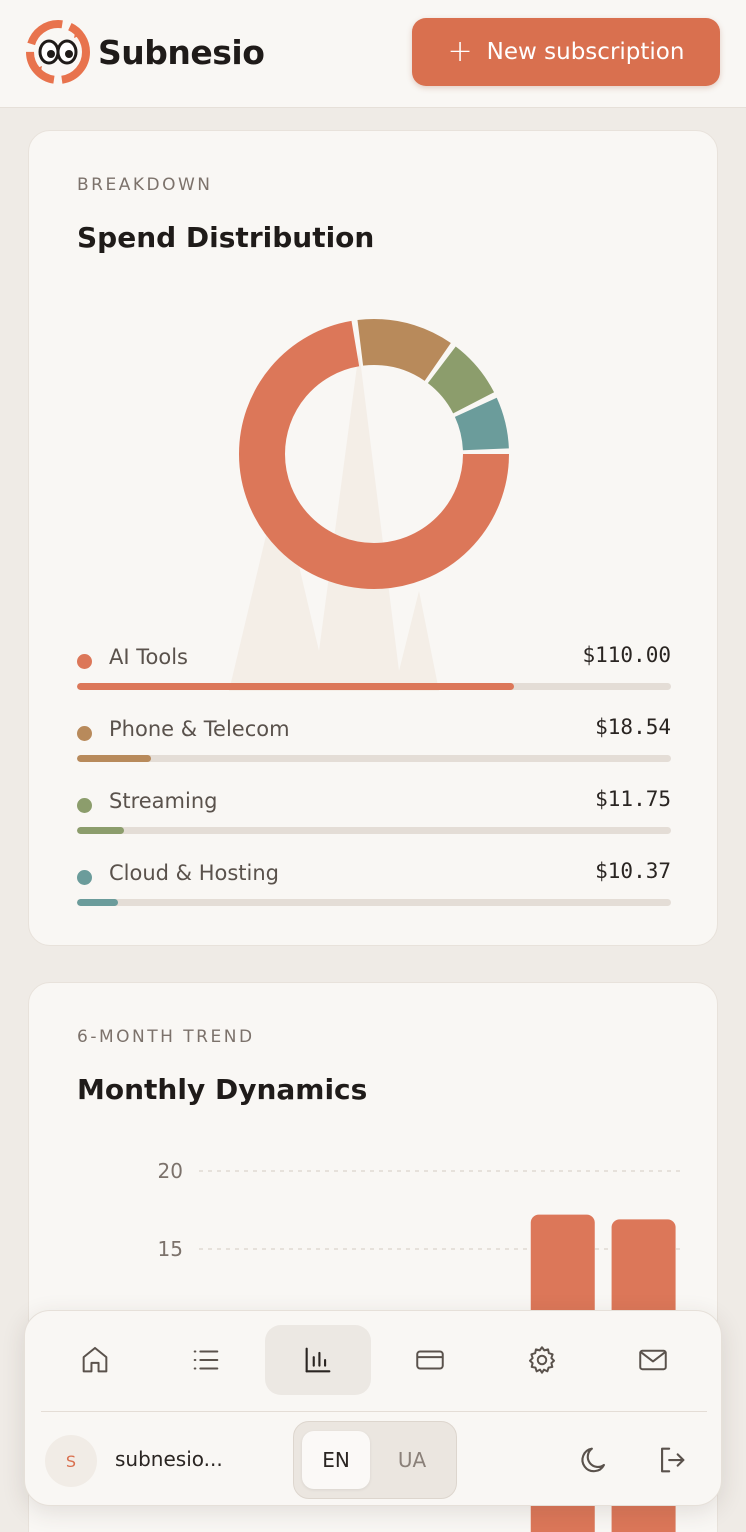  Describe the element at coordinates (58, 52) in the screenshot. I see `logo-icon` at that location.